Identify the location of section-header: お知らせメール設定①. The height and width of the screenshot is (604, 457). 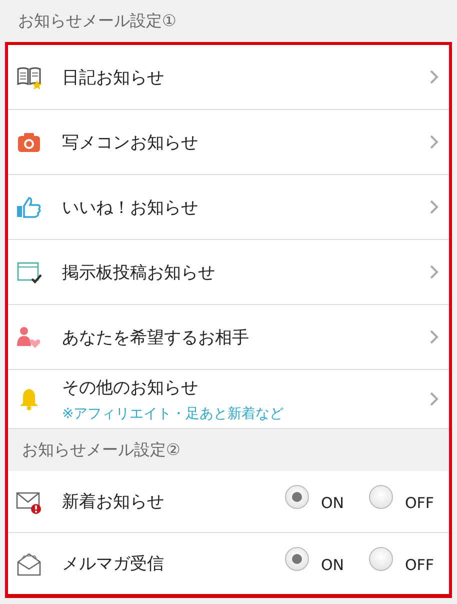
(97, 21).